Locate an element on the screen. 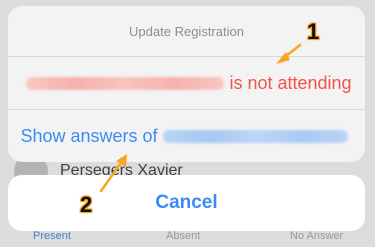  tab-no-answer: No Answer is located at coordinates (317, 236).